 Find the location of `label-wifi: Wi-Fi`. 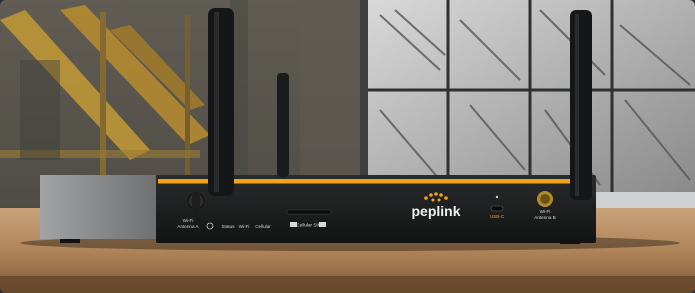

label-wifi: Wi-Fi is located at coordinates (244, 226).